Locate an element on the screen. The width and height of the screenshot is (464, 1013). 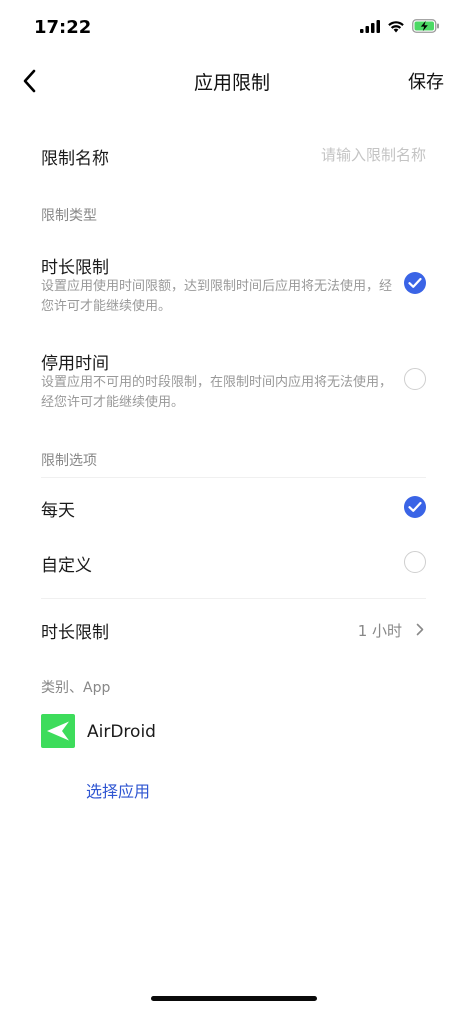
limit-options-section-label: 限制选项 is located at coordinates (69, 461).